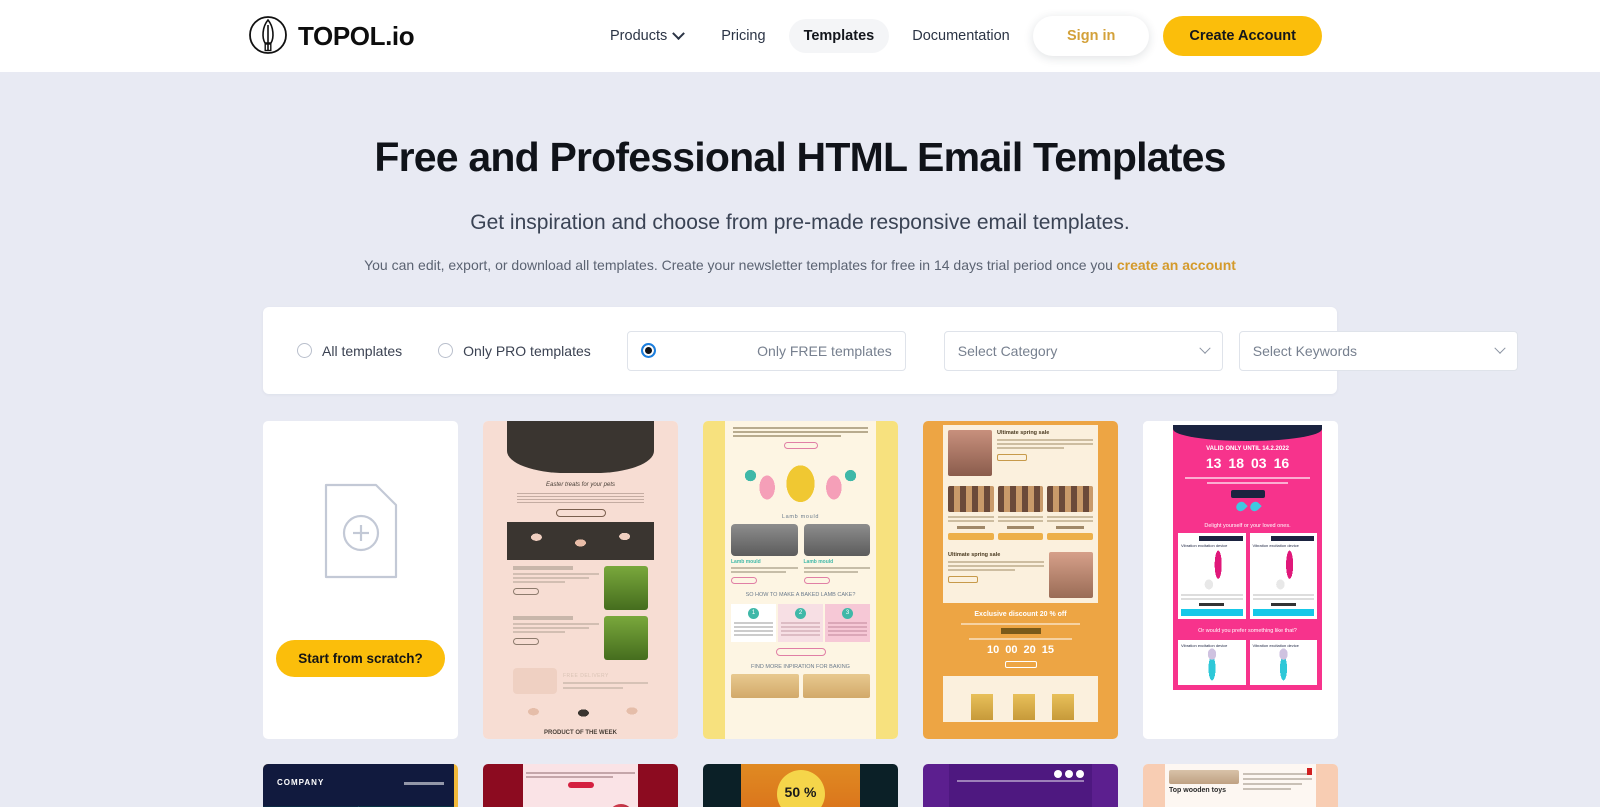 The width and height of the screenshot is (1600, 807). I want to click on countdown-hours: 18, so click(1236, 463).